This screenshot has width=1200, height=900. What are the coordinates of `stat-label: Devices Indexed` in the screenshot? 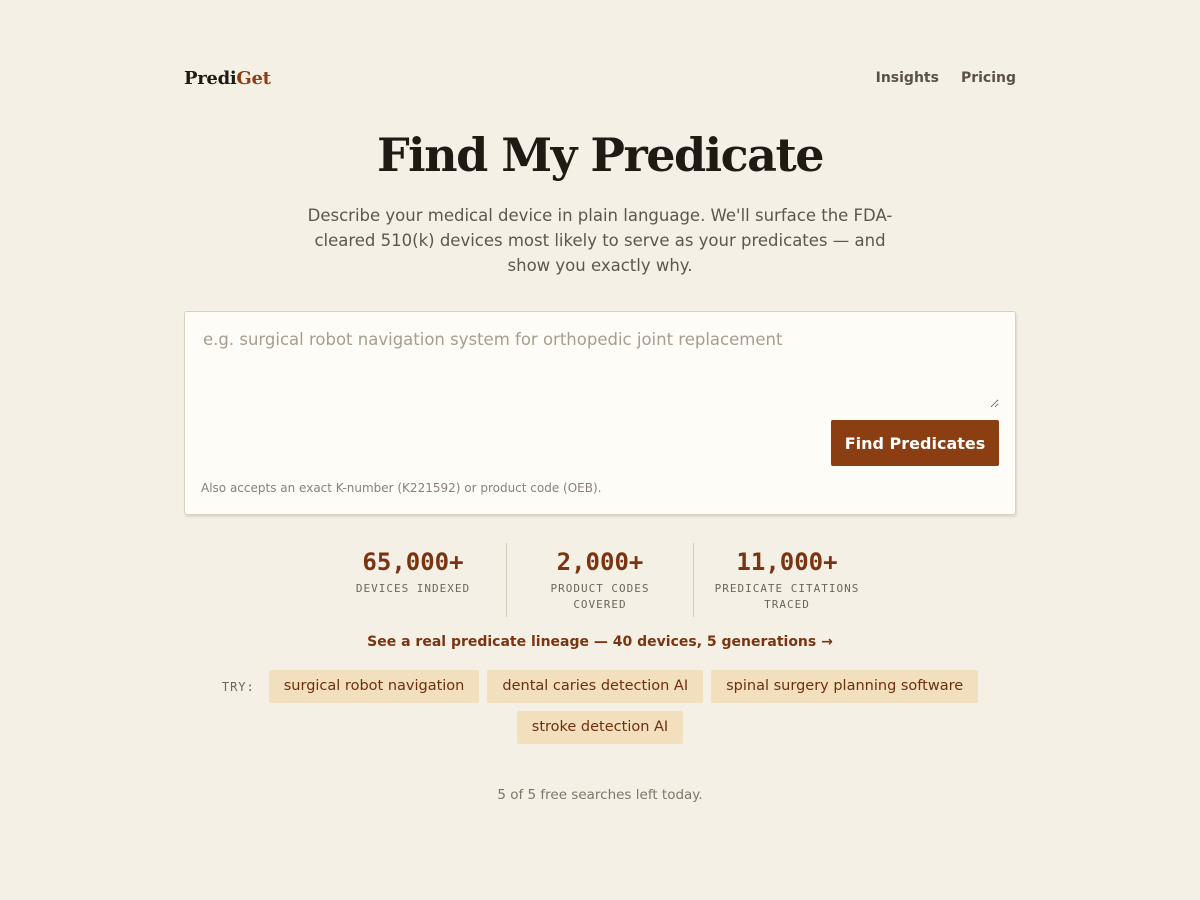 It's located at (413, 588).